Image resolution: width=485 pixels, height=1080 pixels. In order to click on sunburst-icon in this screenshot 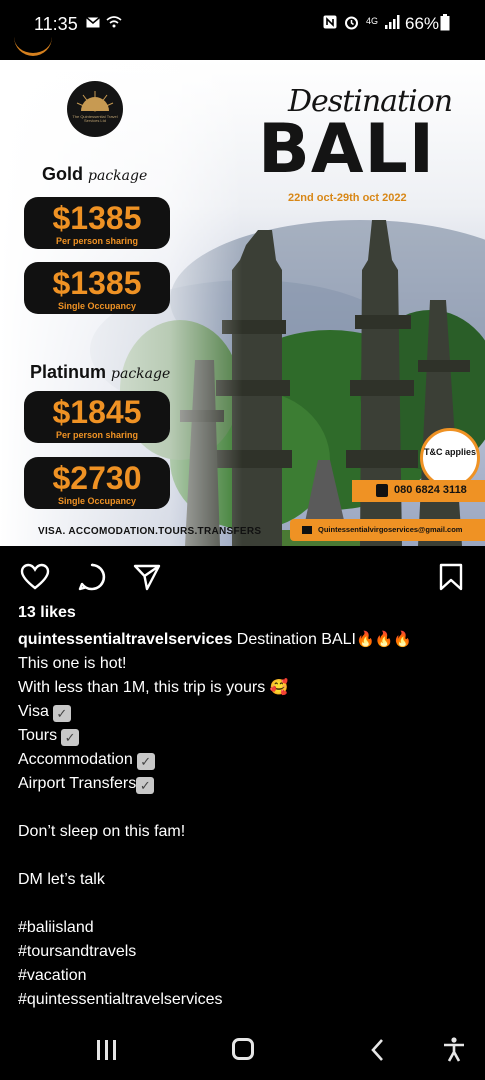, I will do `click(95, 101)`.